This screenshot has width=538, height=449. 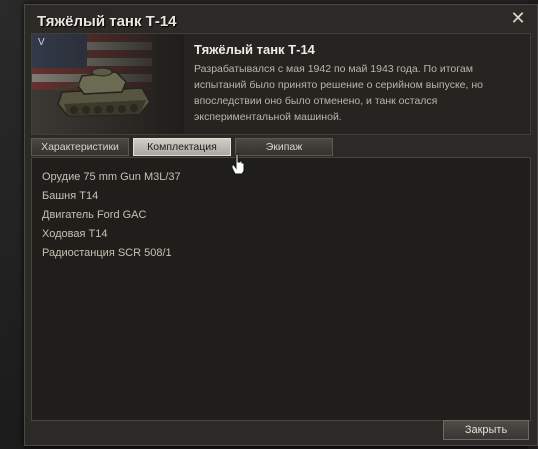 What do you see at coordinates (41, 42) in the screenshot?
I see `tier-label: V` at bounding box center [41, 42].